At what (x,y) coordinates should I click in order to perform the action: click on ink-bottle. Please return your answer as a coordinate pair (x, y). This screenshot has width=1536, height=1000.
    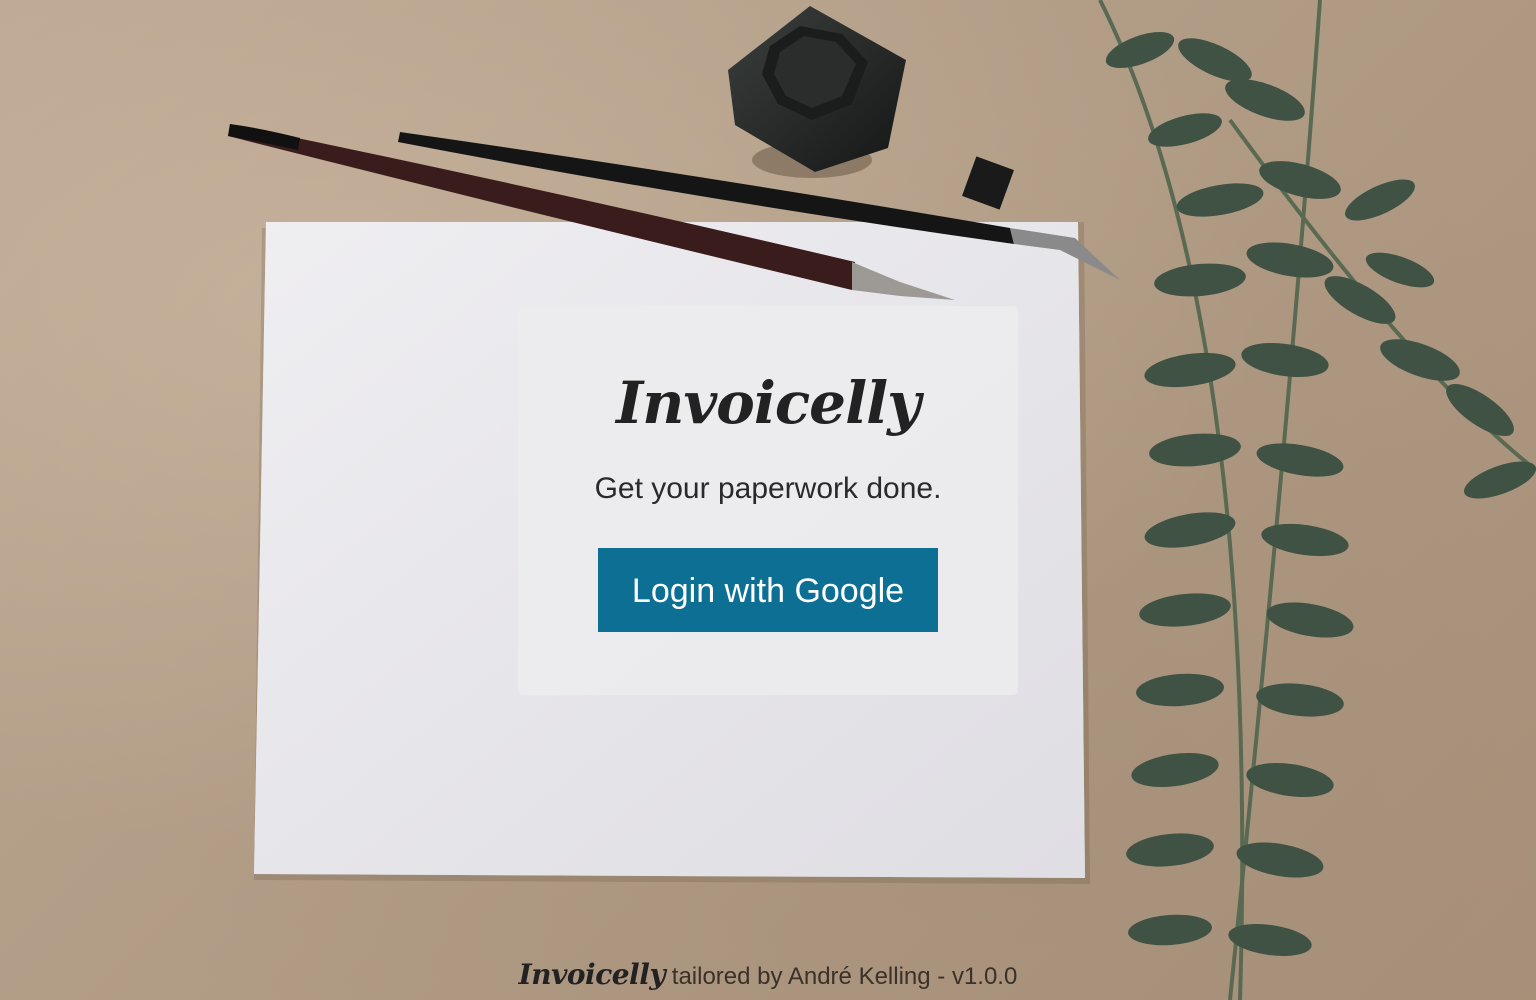
    Looking at the image, I should click on (817, 92).